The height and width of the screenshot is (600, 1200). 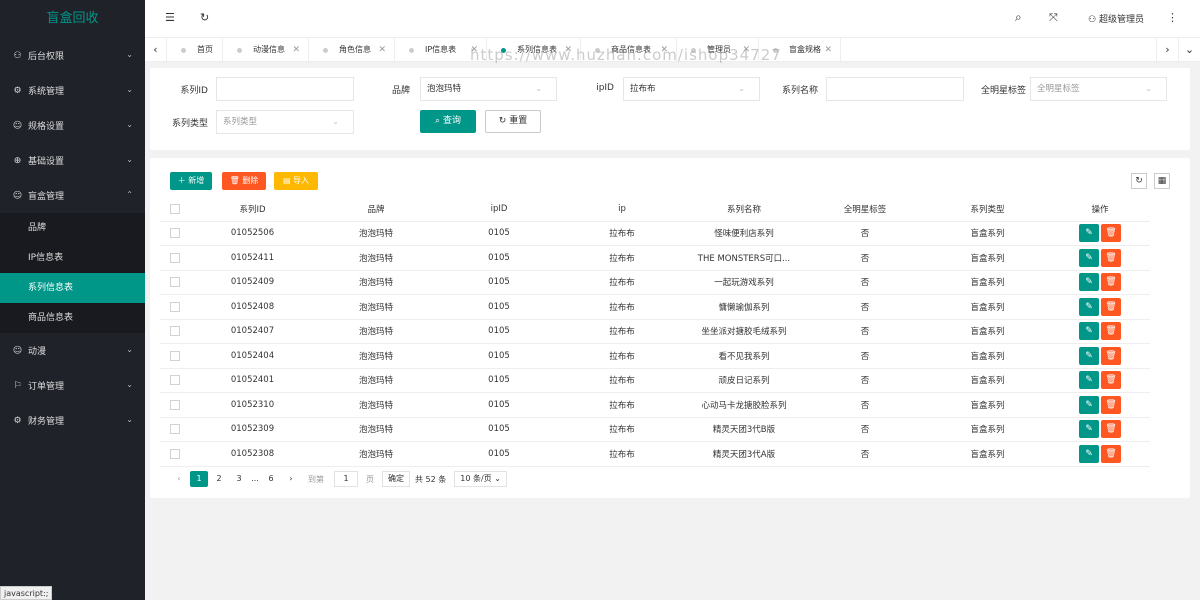 I want to click on fullscreen-icon: ⤧, so click(x=1053, y=18).